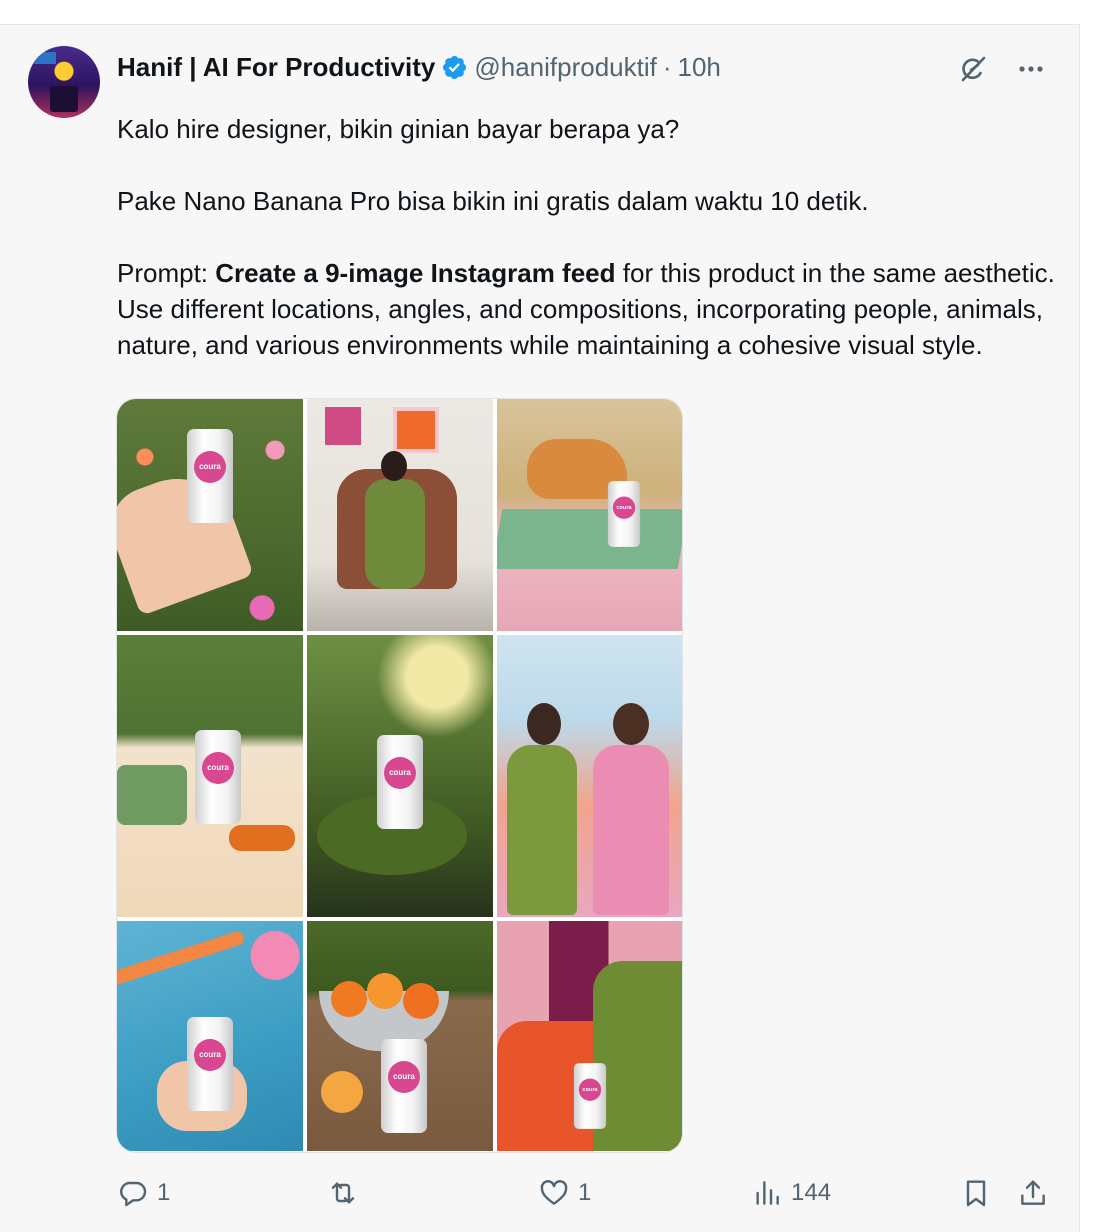 The width and height of the screenshot is (1120, 1232). What do you see at coordinates (185, 539) in the screenshot?
I see `hand-shape` at bounding box center [185, 539].